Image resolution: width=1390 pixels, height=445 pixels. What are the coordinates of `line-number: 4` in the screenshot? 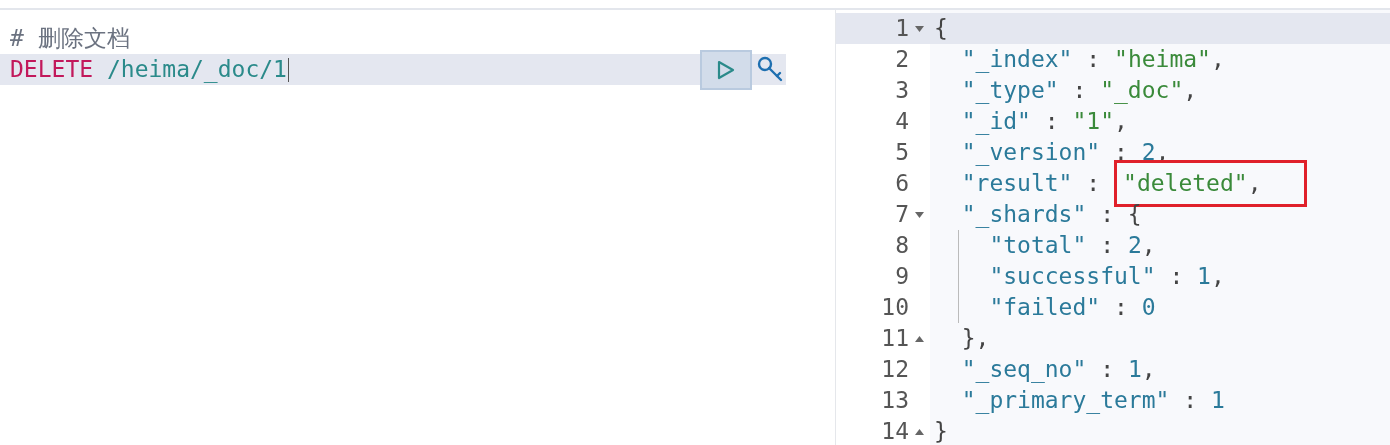 It's located at (902, 122).